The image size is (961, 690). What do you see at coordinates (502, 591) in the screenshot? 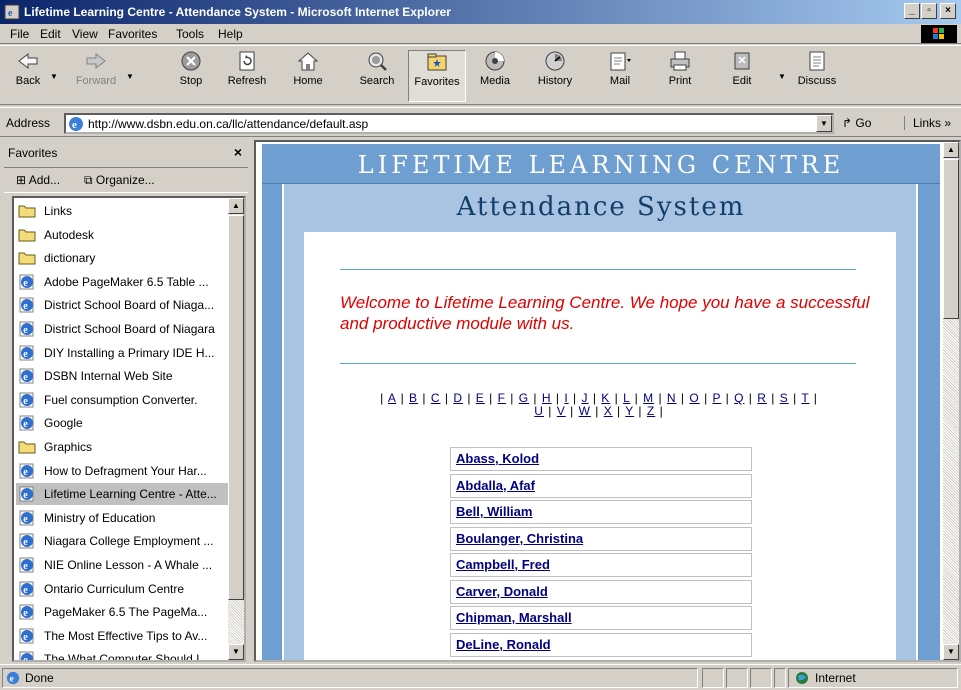
I see `student-link: Carver, Donald` at bounding box center [502, 591].